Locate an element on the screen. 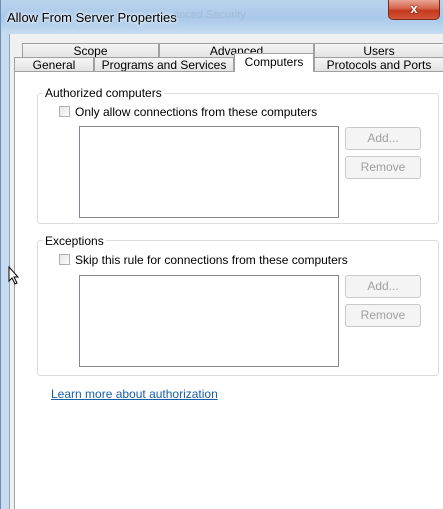 This screenshot has height=509, width=443. background-window-title: anced Security is located at coordinates (209, 15).